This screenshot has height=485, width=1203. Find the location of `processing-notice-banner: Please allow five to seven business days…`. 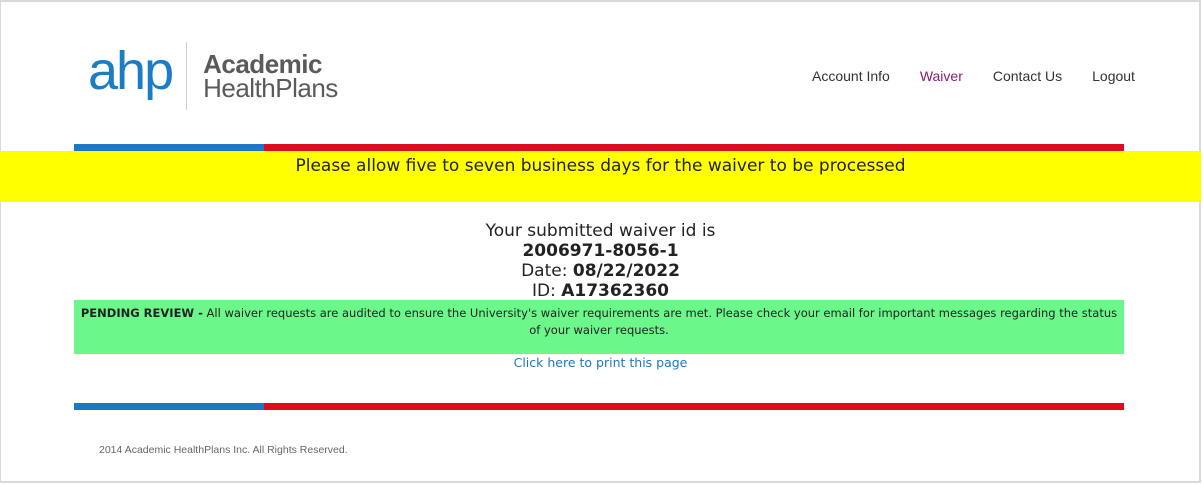

processing-notice-banner: Please allow five to seven business days… is located at coordinates (600, 176).